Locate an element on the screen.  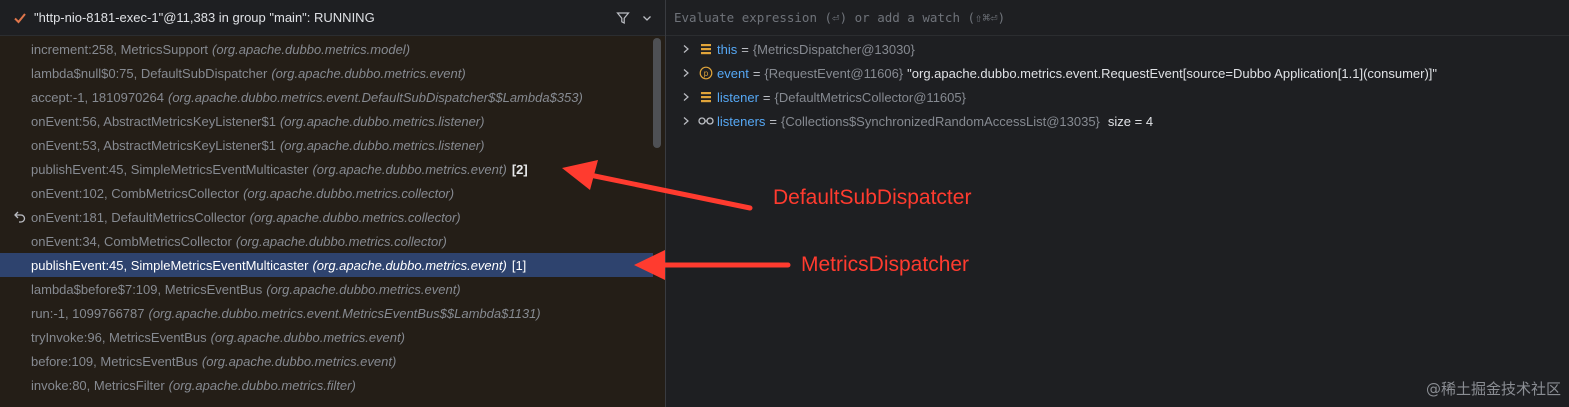
frame-location: onEvent:34, CombMetricsCollector is located at coordinates (131, 241).